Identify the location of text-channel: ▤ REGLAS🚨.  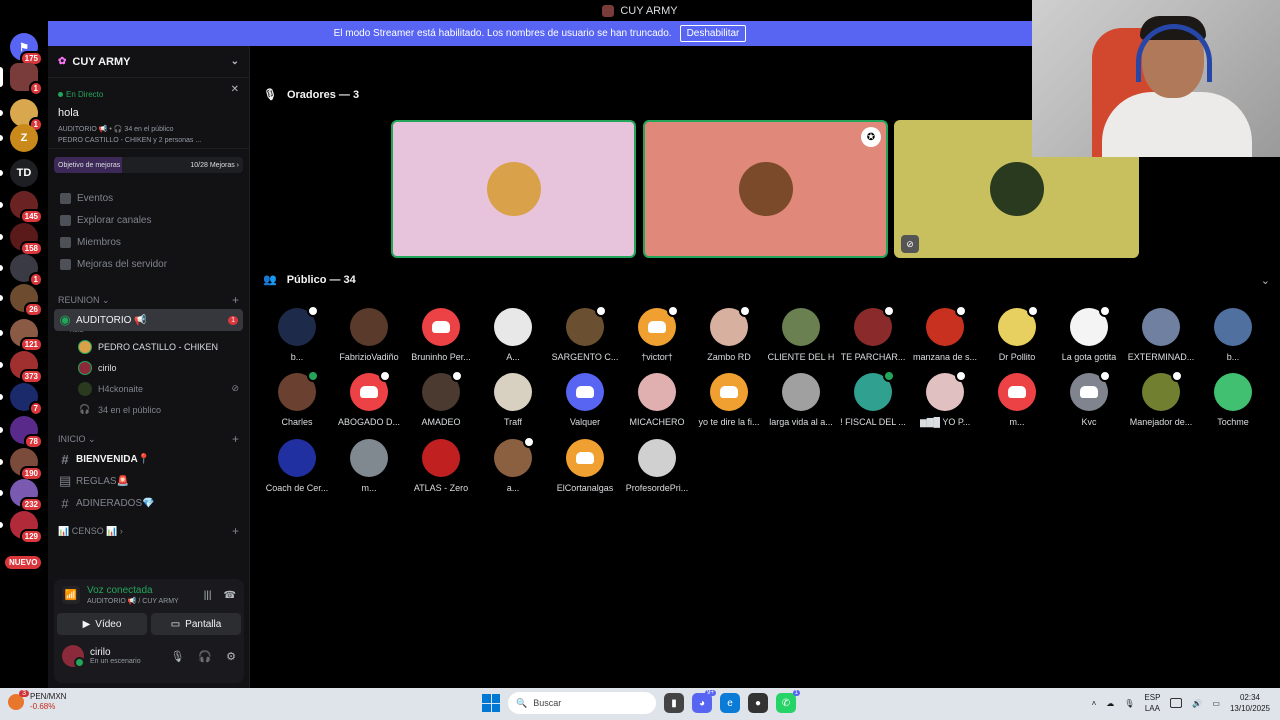
(148, 481).